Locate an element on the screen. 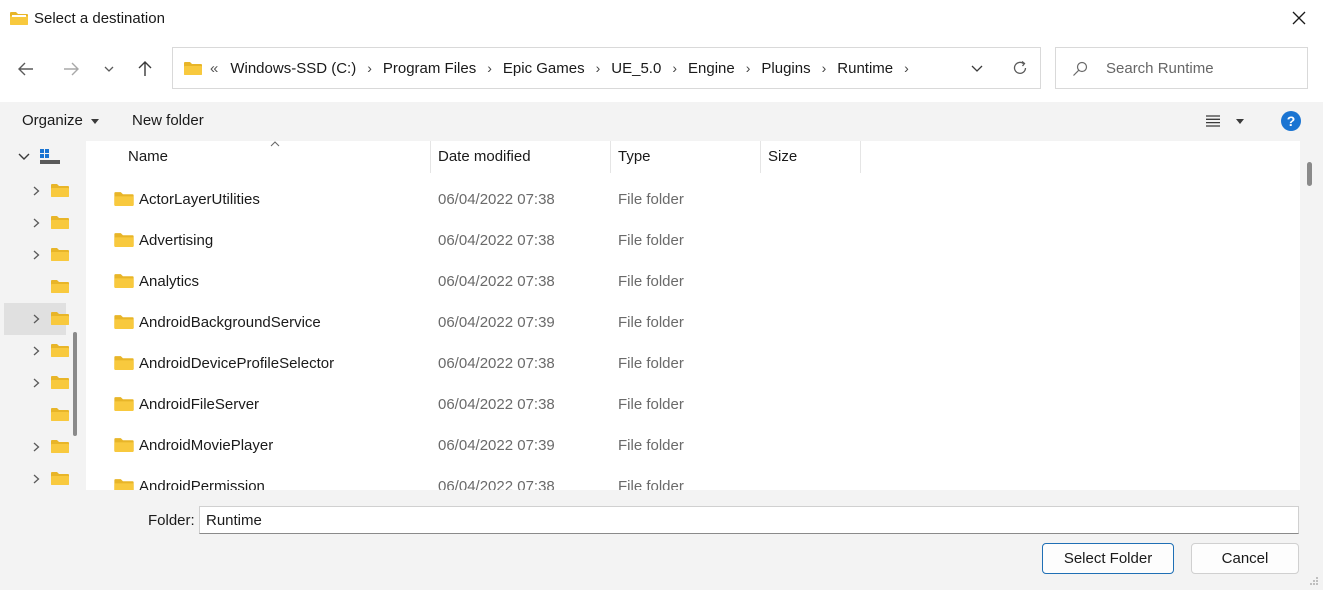 Image resolution: width=1323 pixels, height=590 pixels. address-history-button is located at coordinates (977, 68).